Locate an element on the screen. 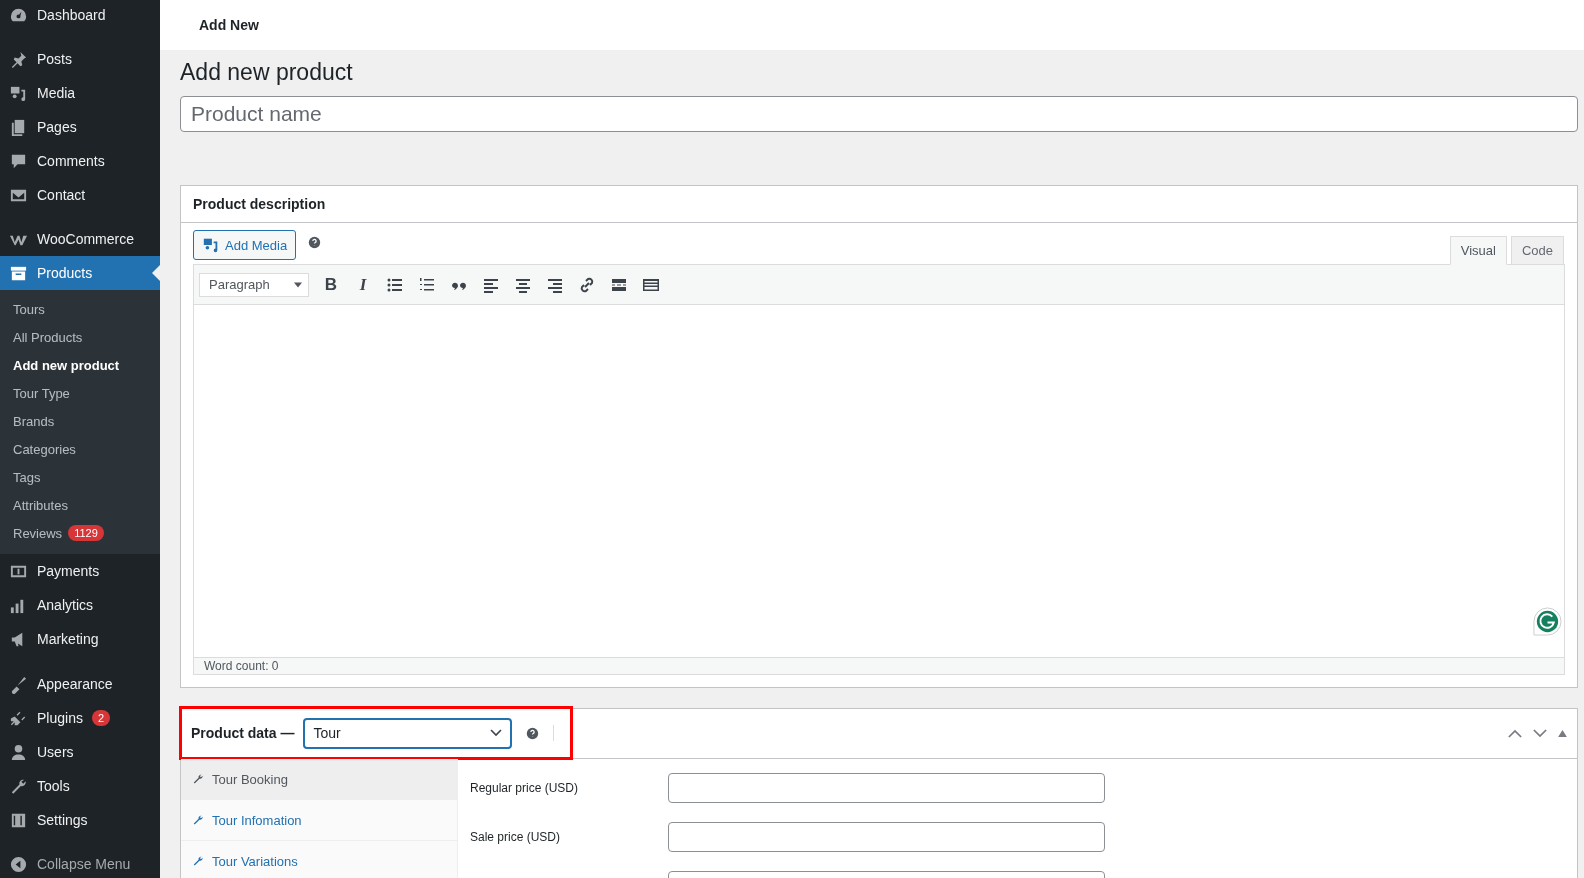 This screenshot has width=1584, height=878. submenu-item: Add new product is located at coordinates (80, 365).